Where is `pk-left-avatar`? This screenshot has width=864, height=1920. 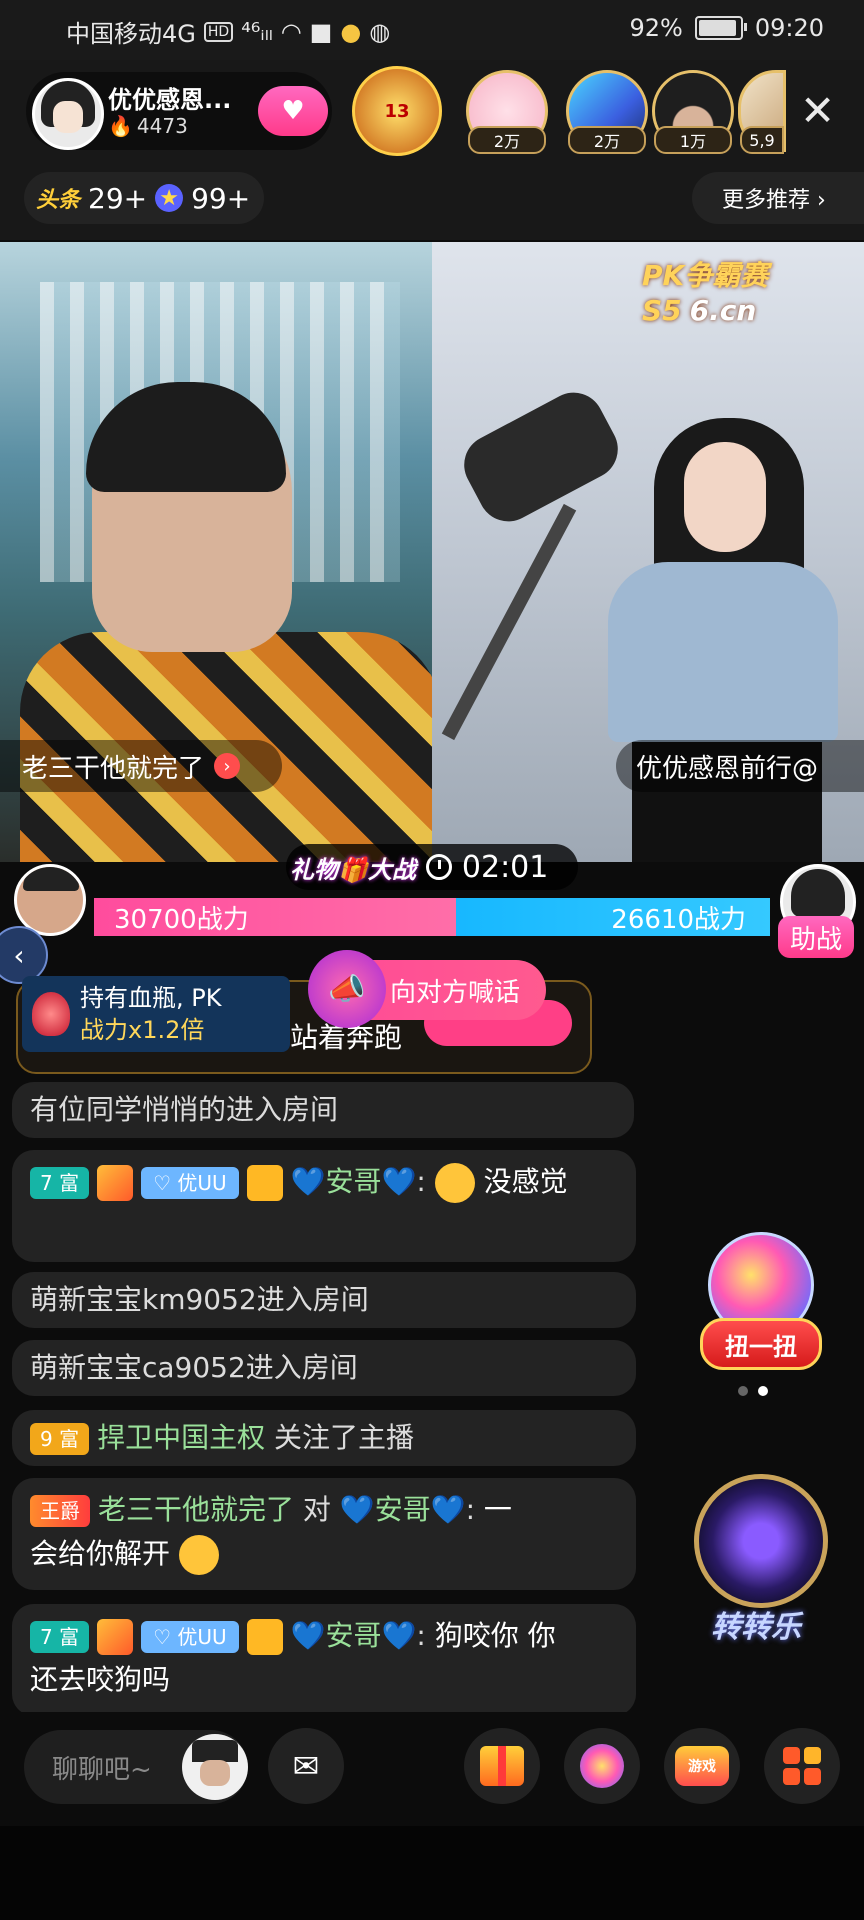
pk-left-avatar is located at coordinates (50, 900).